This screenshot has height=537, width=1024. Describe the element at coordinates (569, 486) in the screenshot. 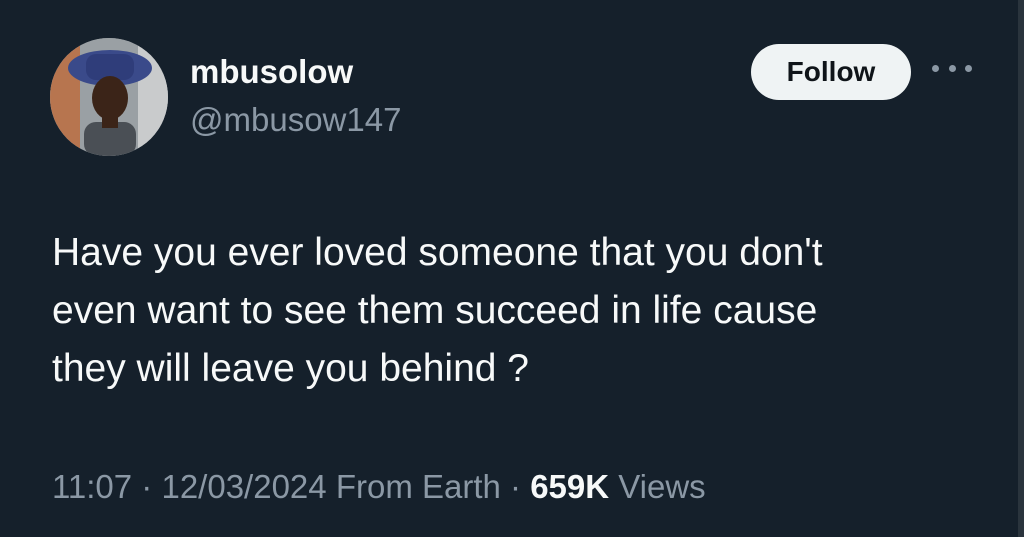

I see `views-count: 659K` at that location.